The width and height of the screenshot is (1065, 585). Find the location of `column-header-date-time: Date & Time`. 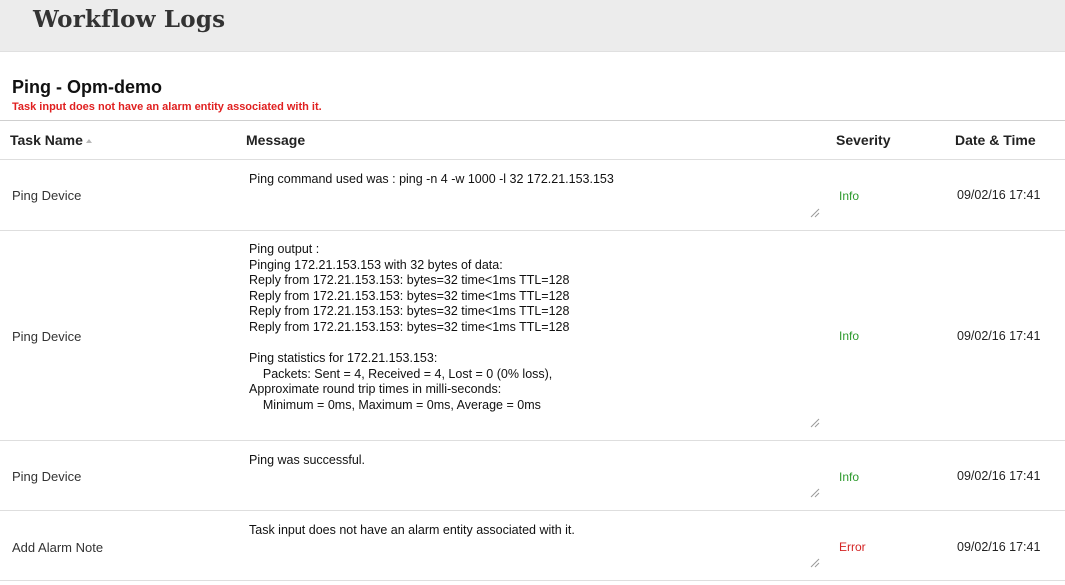

column-header-date-time: Date & Time is located at coordinates (995, 140).